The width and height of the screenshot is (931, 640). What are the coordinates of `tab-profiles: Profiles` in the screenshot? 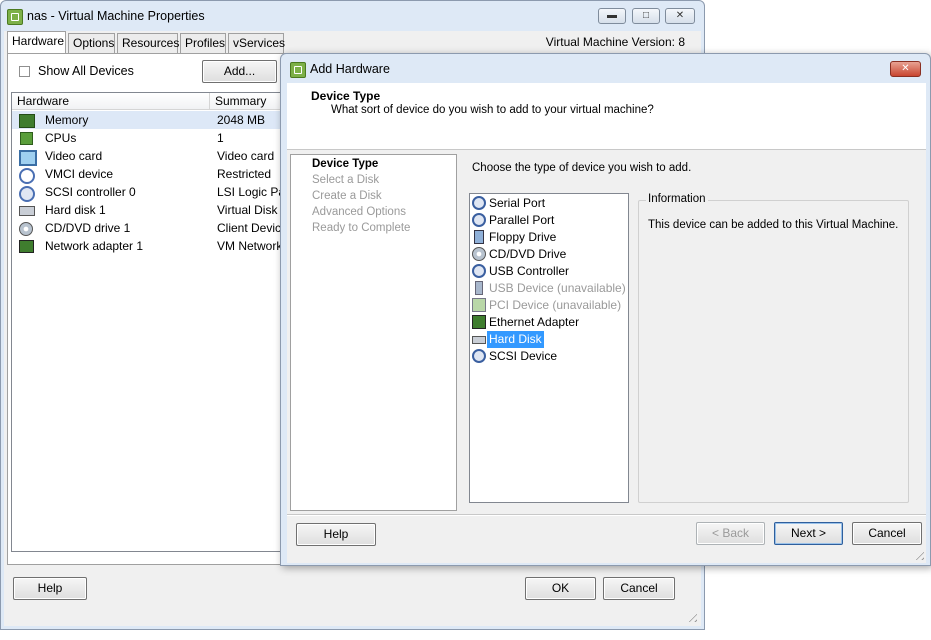 It's located at (203, 43).